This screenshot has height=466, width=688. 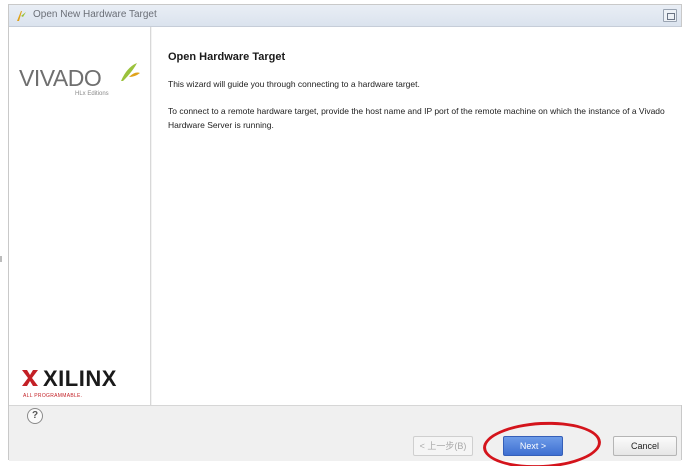 What do you see at coordinates (443, 446) in the screenshot?
I see `back-button: < 上一步(B)` at bounding box center [443, 446].